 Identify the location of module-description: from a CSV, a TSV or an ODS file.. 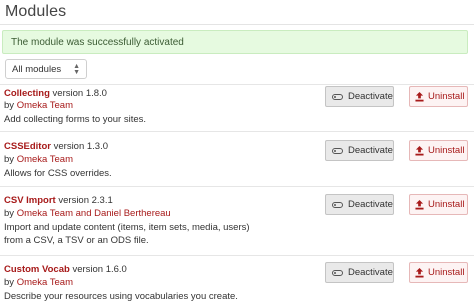
(76, 240).